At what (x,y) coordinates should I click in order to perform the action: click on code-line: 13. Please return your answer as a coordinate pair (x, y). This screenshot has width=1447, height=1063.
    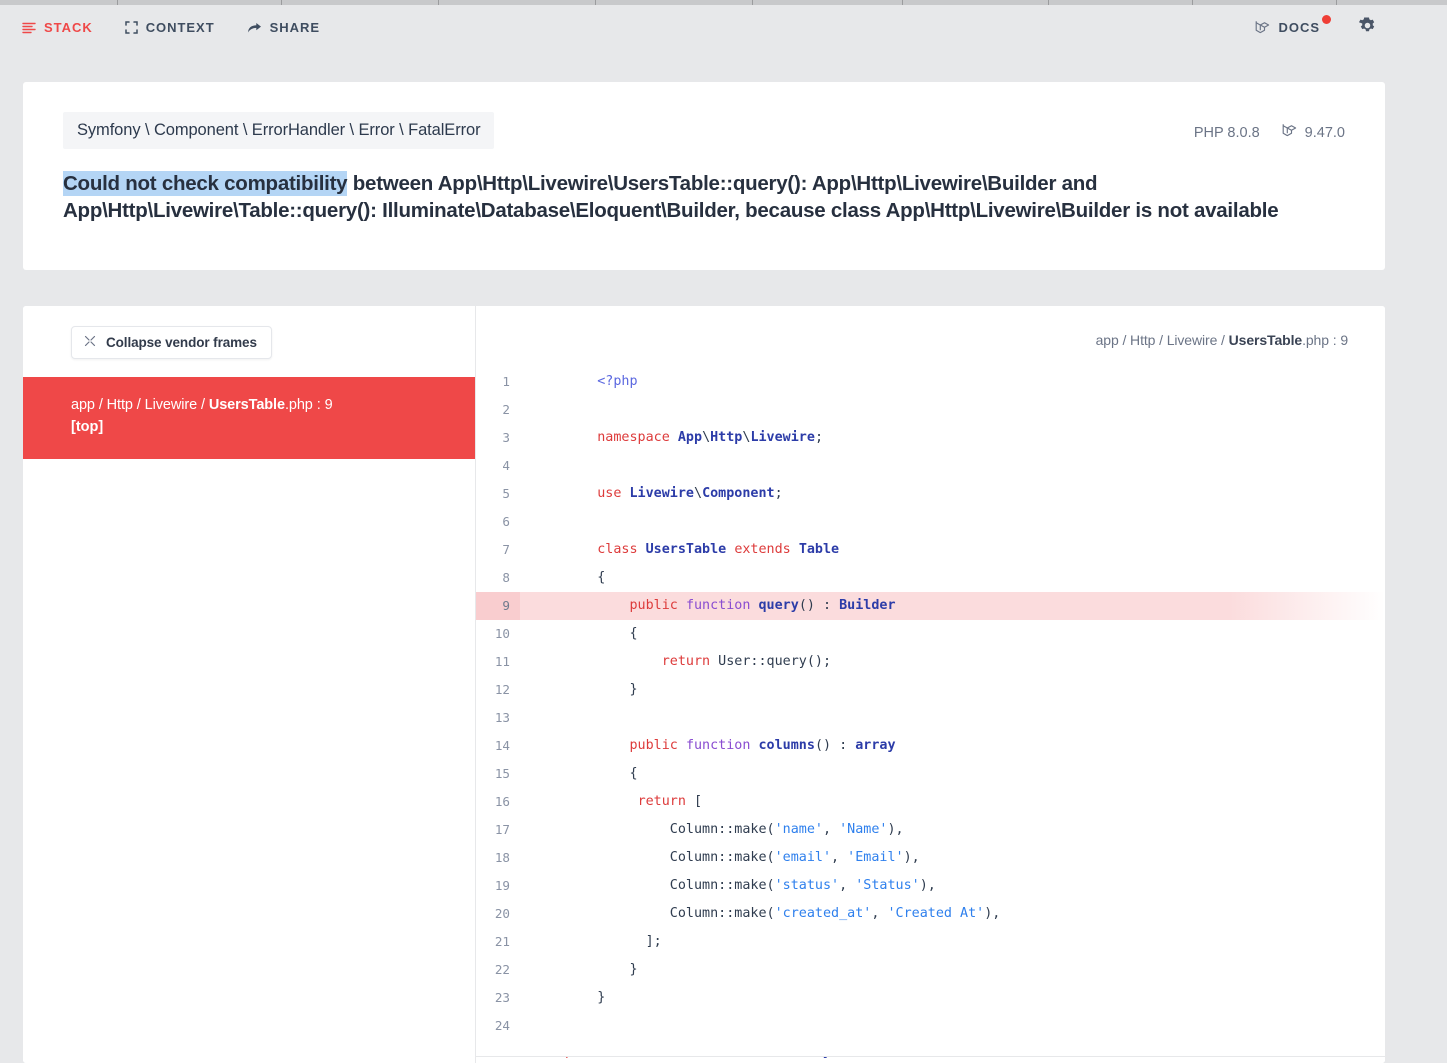
    Looking at the image, I should click on (930, 718).